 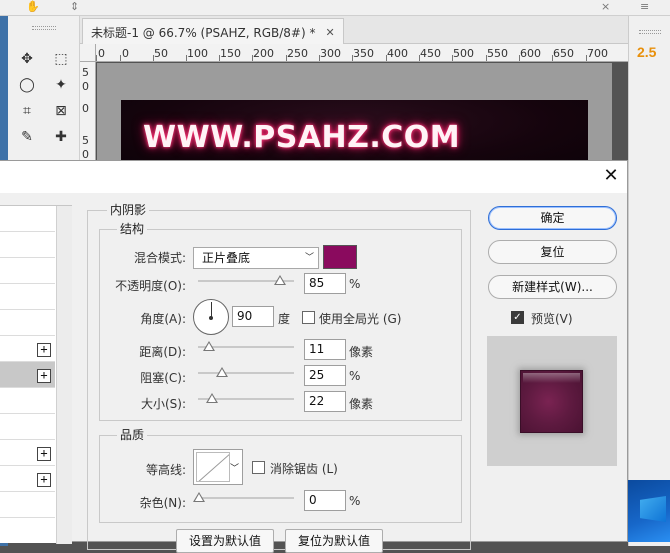 I want to click on reset-button: 复位, so click(x=552, y=252).